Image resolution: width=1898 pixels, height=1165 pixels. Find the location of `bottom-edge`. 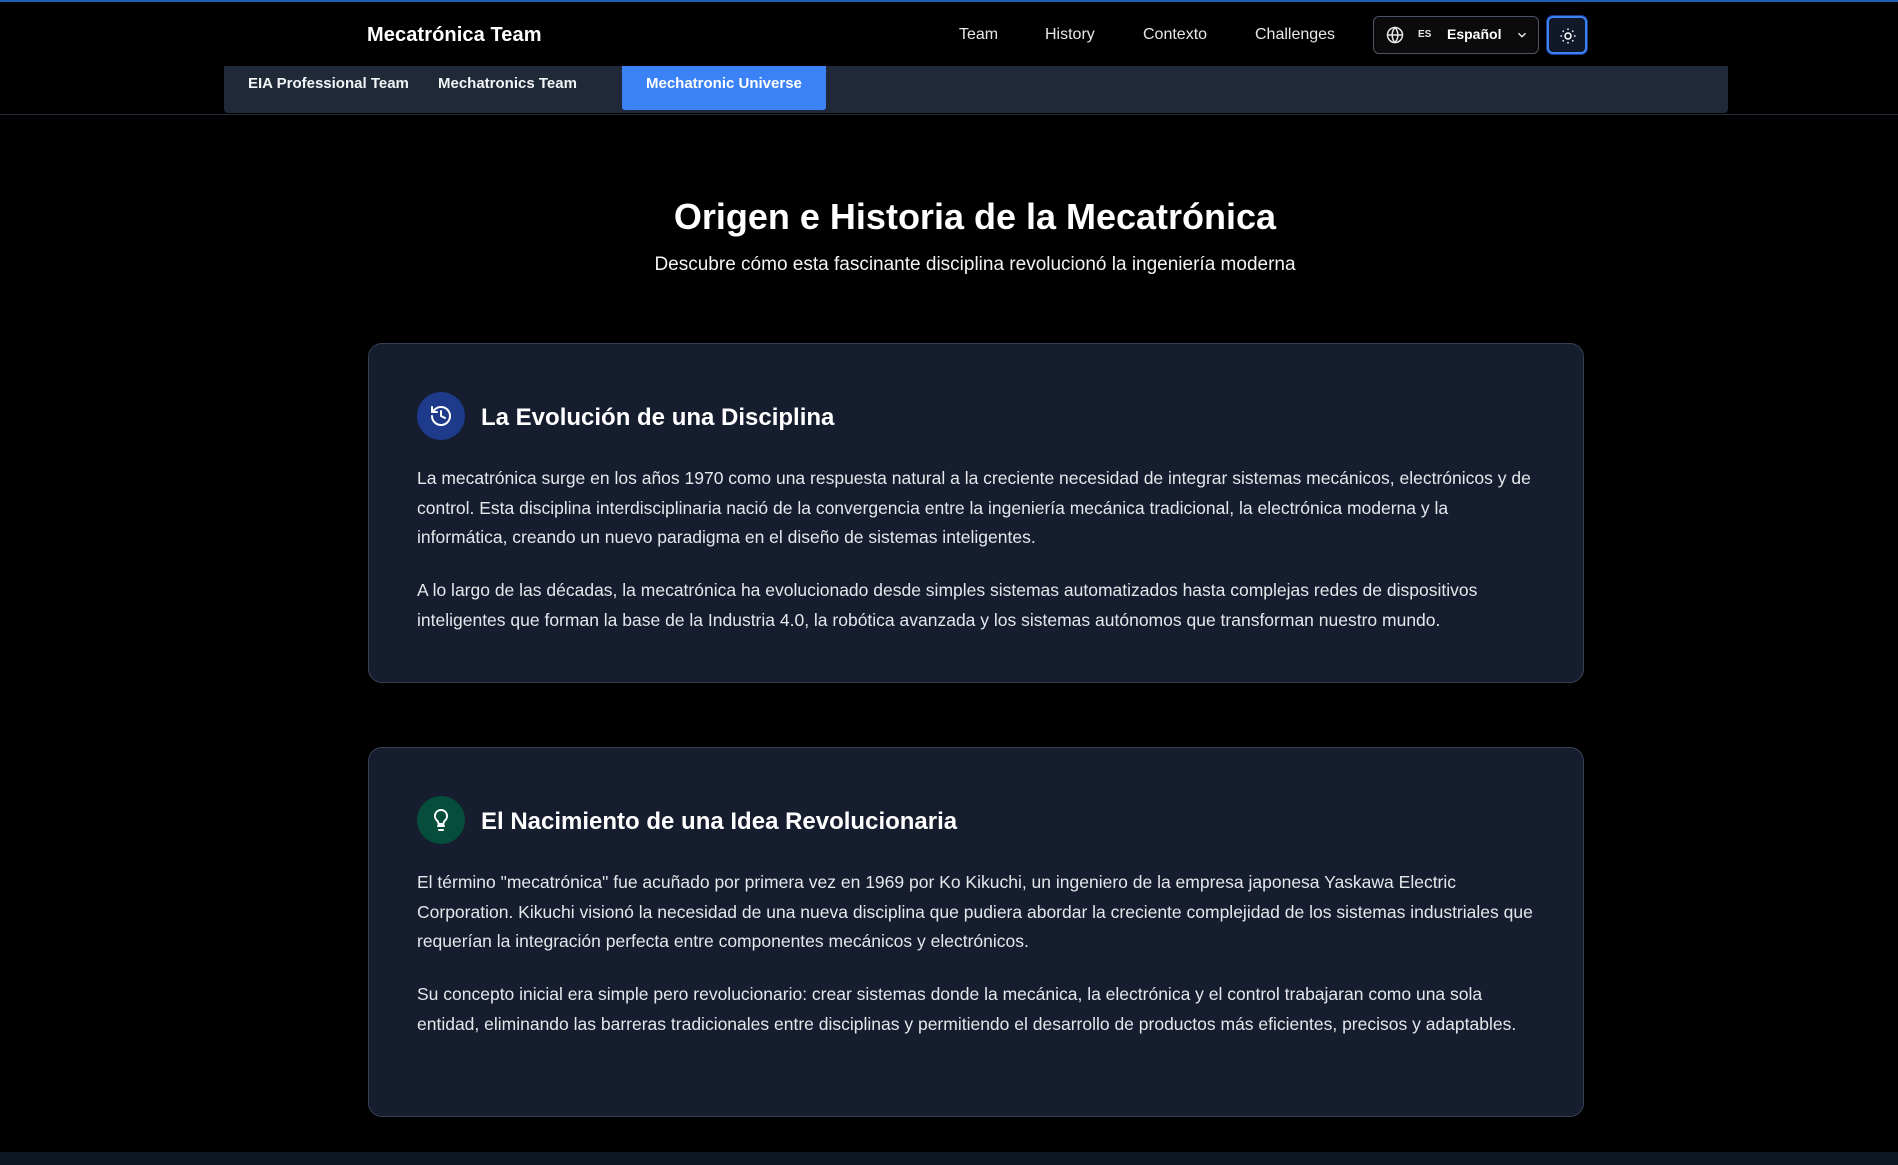

bottom-edge is located at coordinates (949, 1158).